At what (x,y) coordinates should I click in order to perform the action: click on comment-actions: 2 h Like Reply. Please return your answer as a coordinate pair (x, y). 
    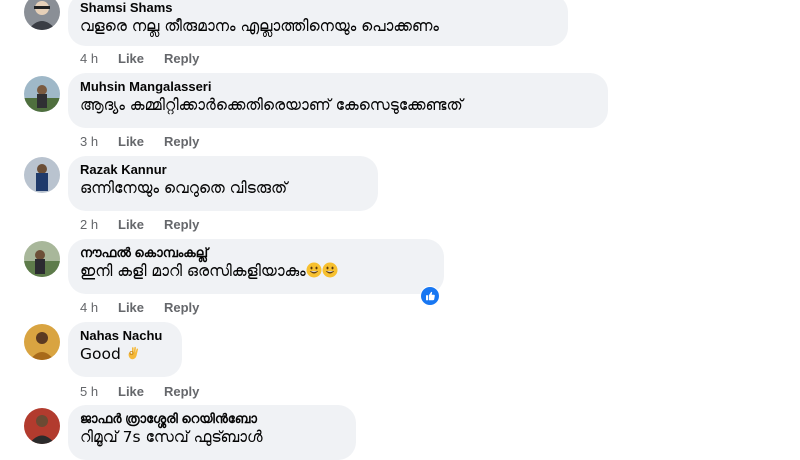
    Looking at the image, I should click on (139, 225).